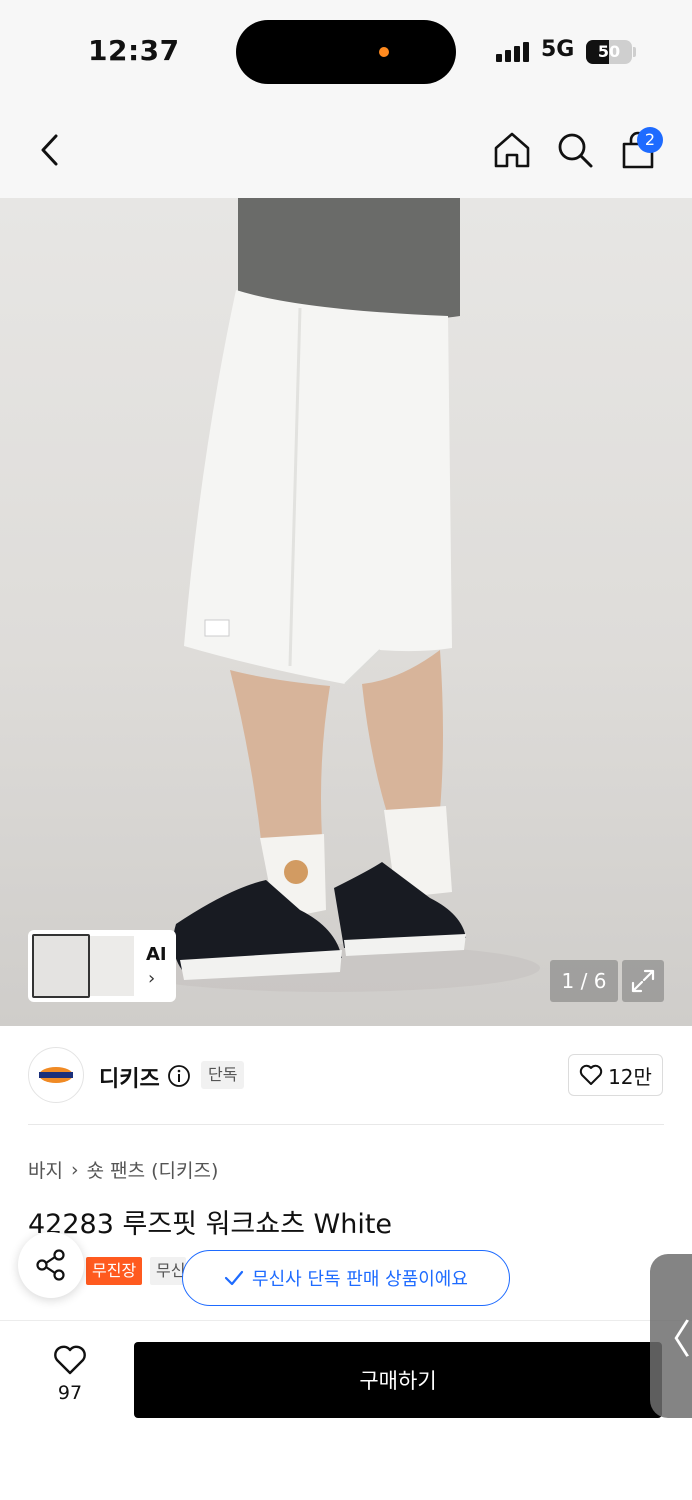 This screenshot has width=692, height=1500. Describe the element at coordinates (152, 978) in the screenshot. I see `chevron-right-icon: ›` at that location.